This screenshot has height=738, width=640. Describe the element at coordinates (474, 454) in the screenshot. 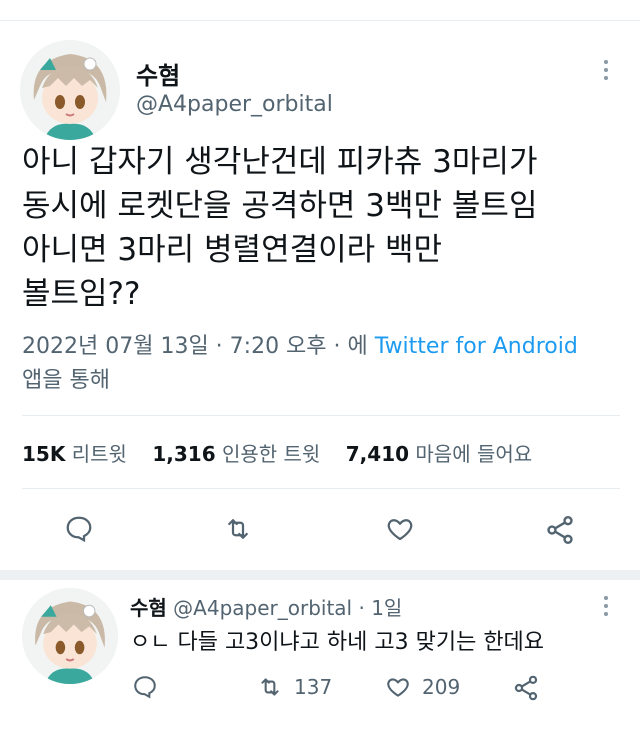

I see `likes-label: 마음에 들어요` at that location.